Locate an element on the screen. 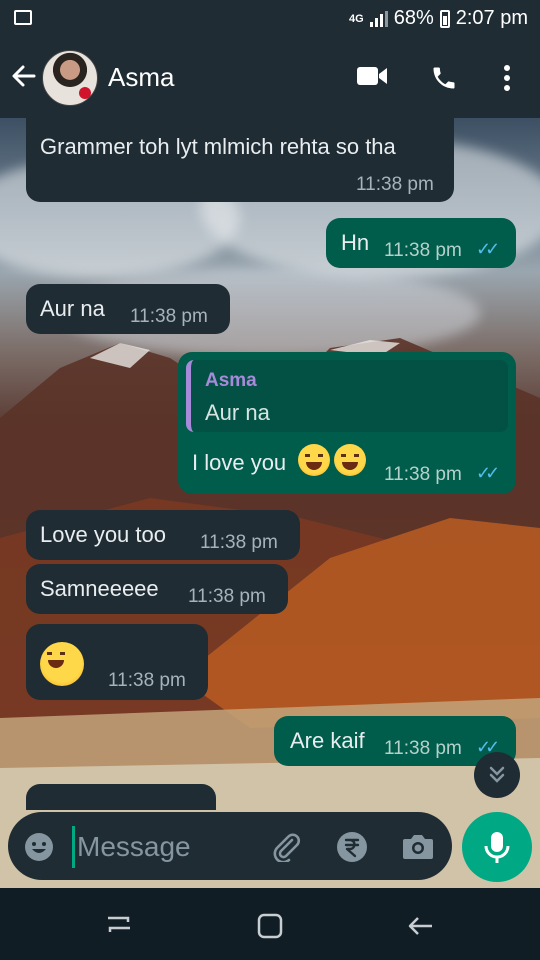 The image size is (540, 960). system-nav-bar is located at coordinates (270, 924).